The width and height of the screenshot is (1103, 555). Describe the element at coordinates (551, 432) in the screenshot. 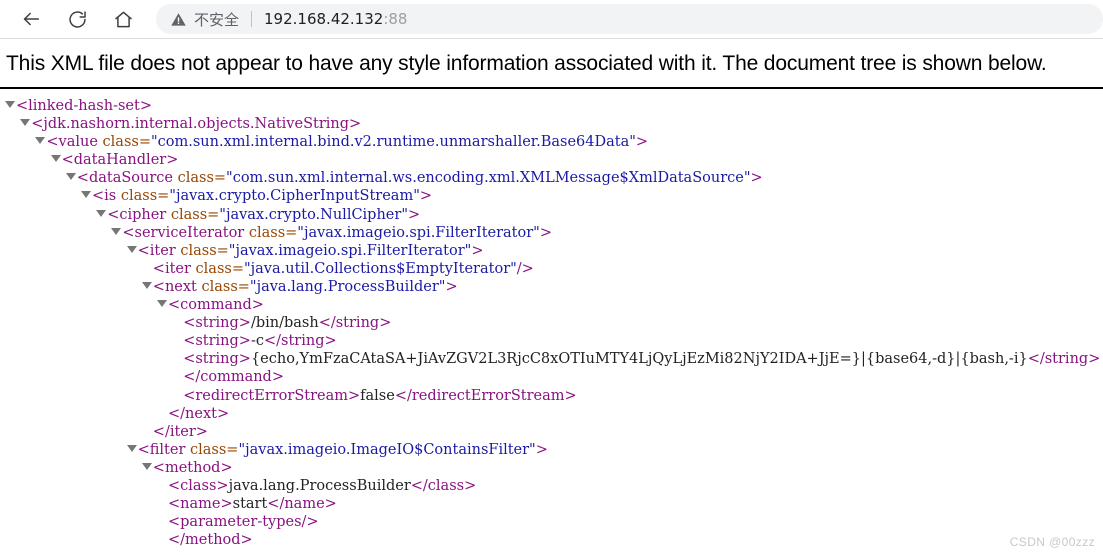

I see `xml-tree-line: </iter>` at that location.